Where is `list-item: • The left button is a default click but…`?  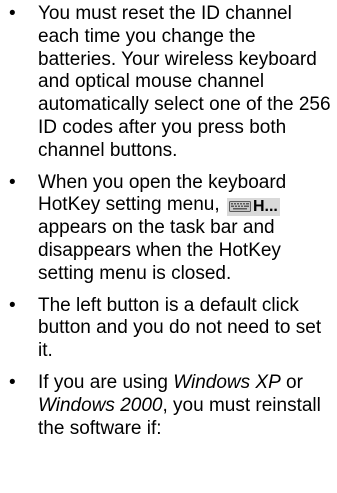
list-item: • The left button is a default click but… is located at coordinates (170, 329).